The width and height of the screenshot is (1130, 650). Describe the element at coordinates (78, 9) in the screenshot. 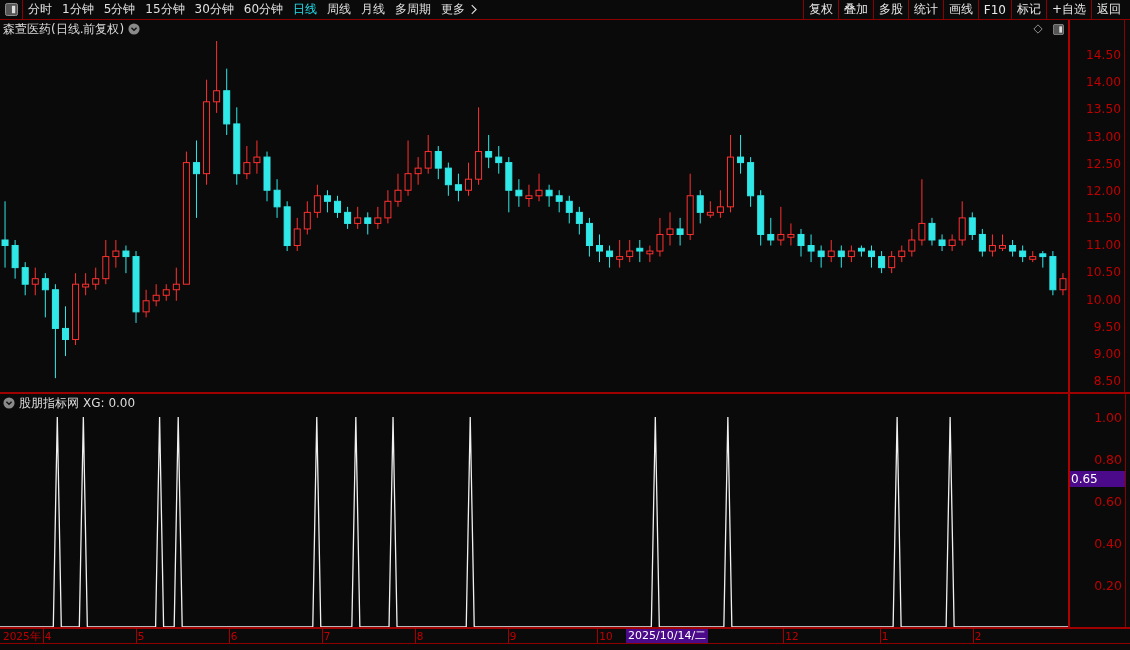

I see `period-tab: 1分钟` at that location.